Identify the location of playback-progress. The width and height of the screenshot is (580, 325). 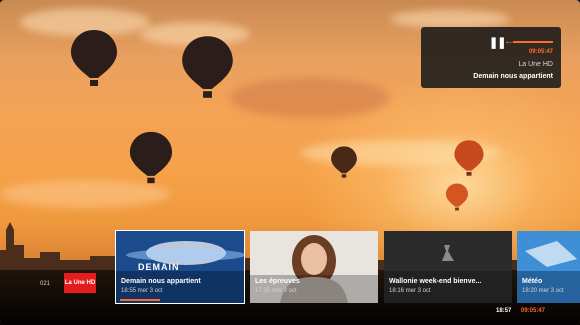
(533, 42).